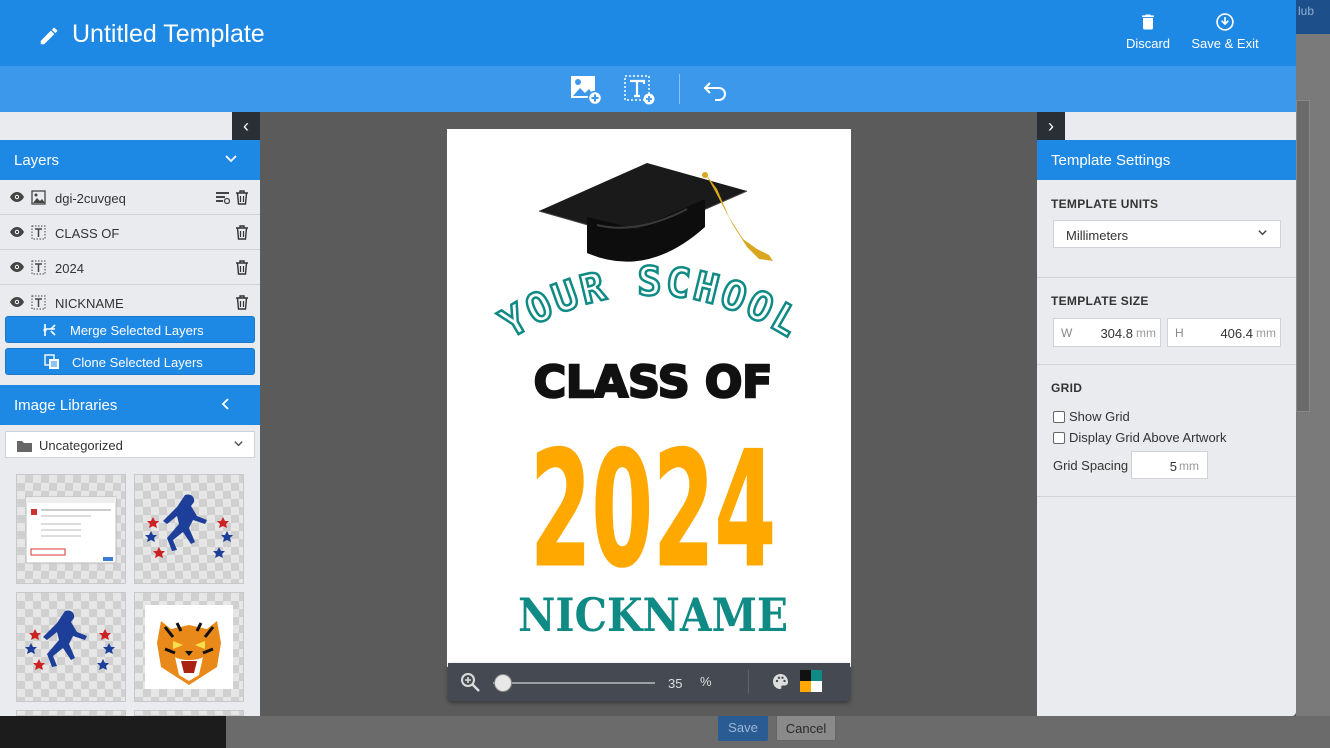  What do you see at coordinates (222, 197) in the screenshot?
I see `layer-settings-icon` at bounding box center [222, 197].